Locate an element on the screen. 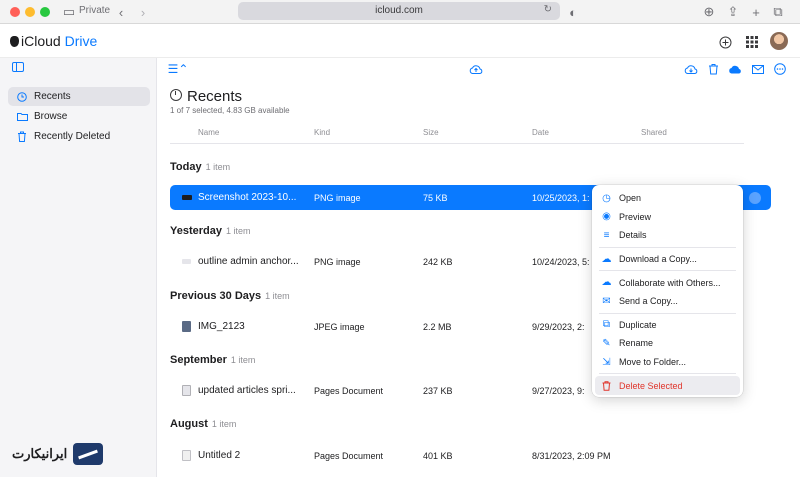 The image size is (800, 477). menu-item-label: Delete Selected is located at coordinates (651, 385).